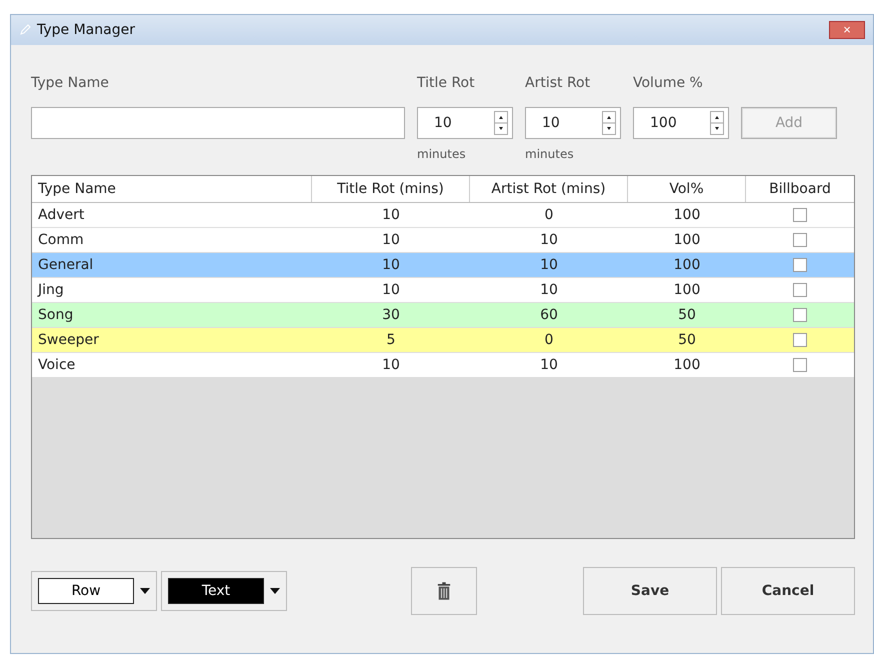 This screenshot has width=874, height=658. Describe the element at coordinates (172, 189) in the screenshot. I see `column-header: Type Name` at that location.